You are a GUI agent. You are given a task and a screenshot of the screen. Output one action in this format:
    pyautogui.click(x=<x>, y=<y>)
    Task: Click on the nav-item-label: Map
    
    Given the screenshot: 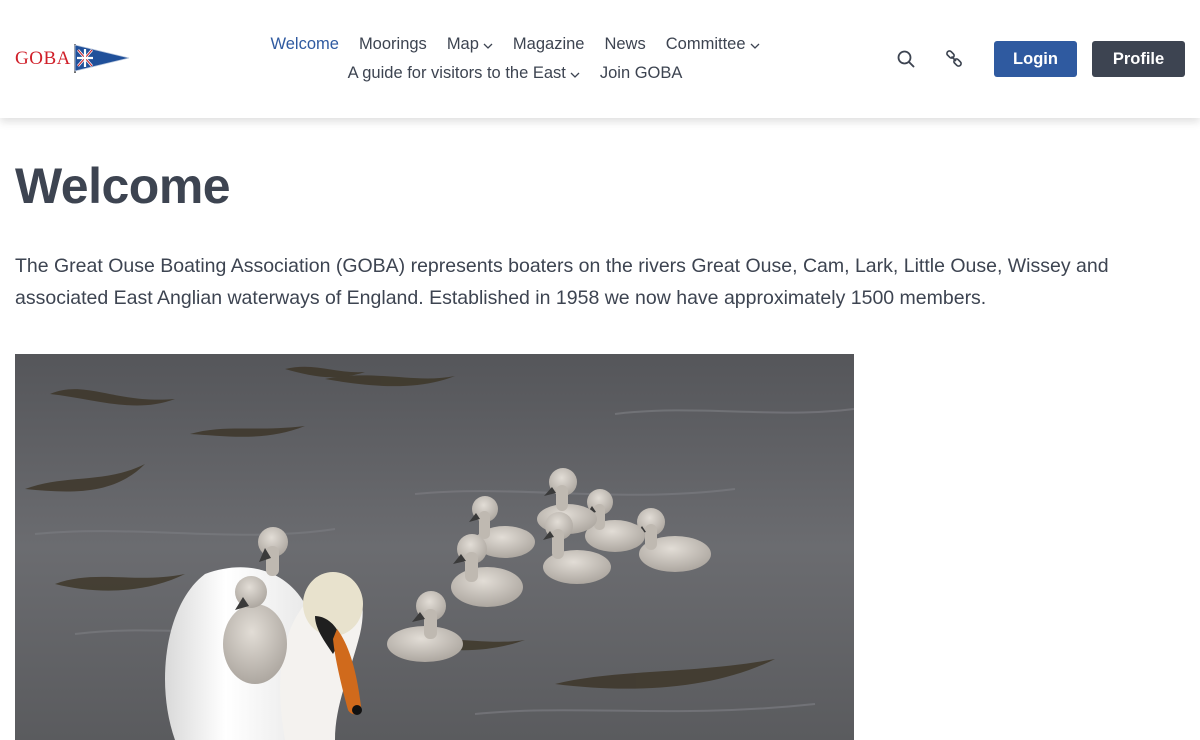 What is the action you would take?
    pyautogui.click(x=462, y=44)
    